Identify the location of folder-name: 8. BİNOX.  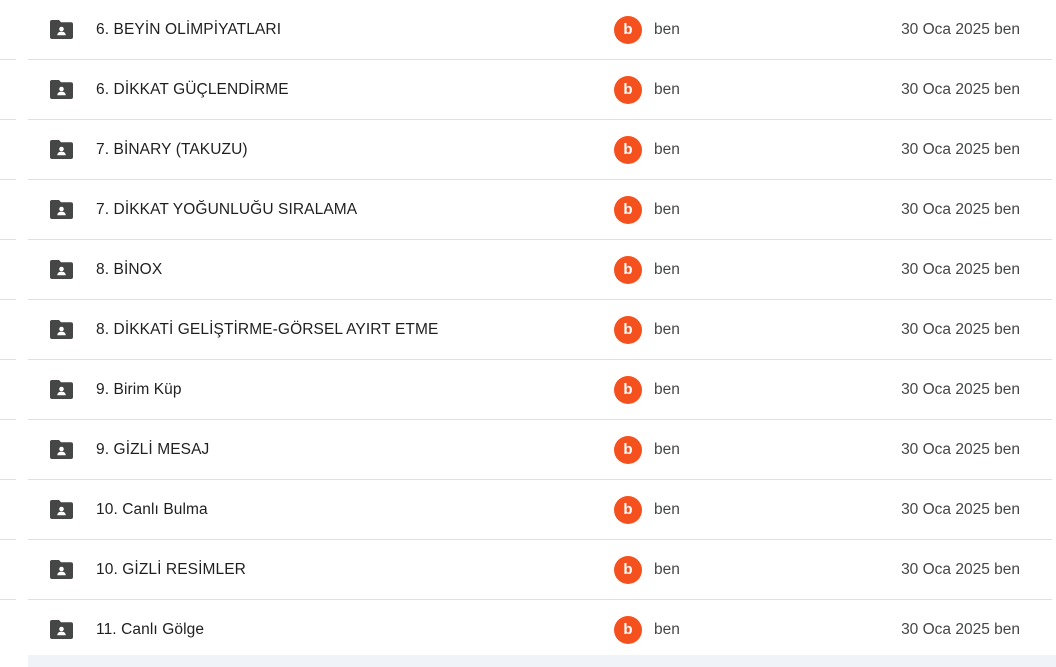
(129, 270).